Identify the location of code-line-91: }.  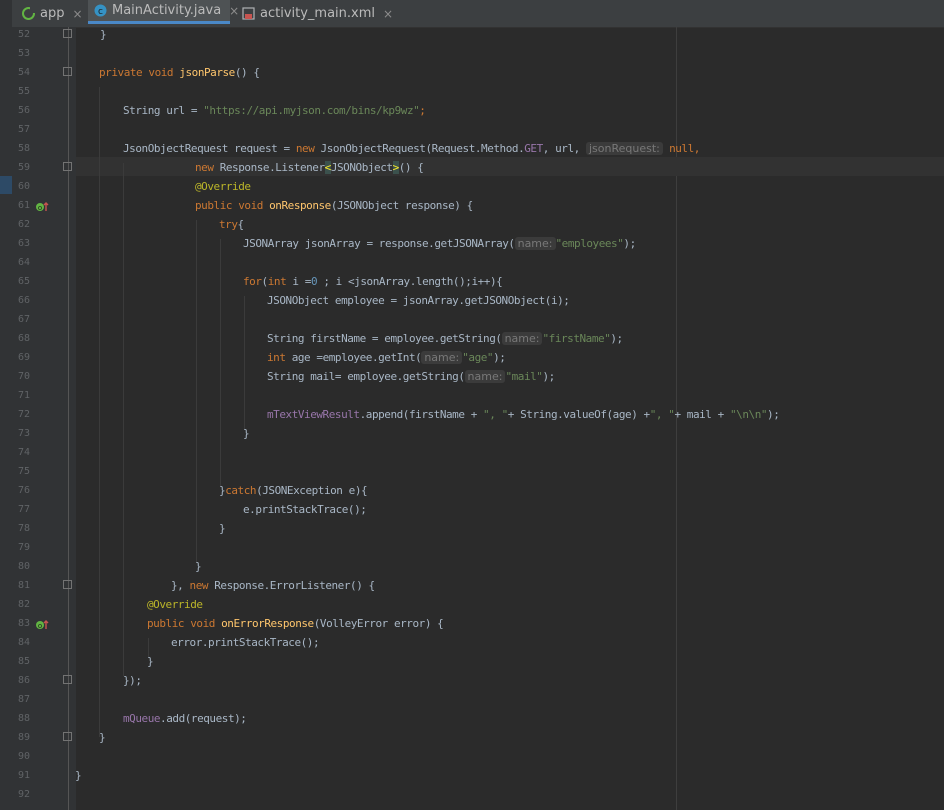
(78, 775).